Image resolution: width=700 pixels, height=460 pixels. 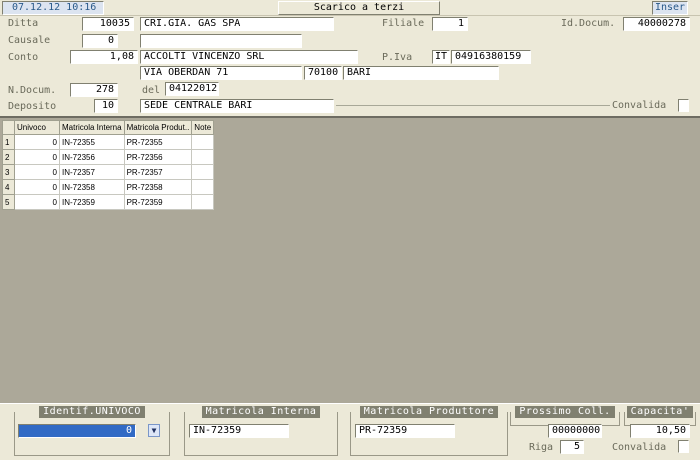 What do you see at coordinates (261, 412) in the screenshot?
I see `matricola-interna-title: Matricola Interna` at bounding box center [261, 412].